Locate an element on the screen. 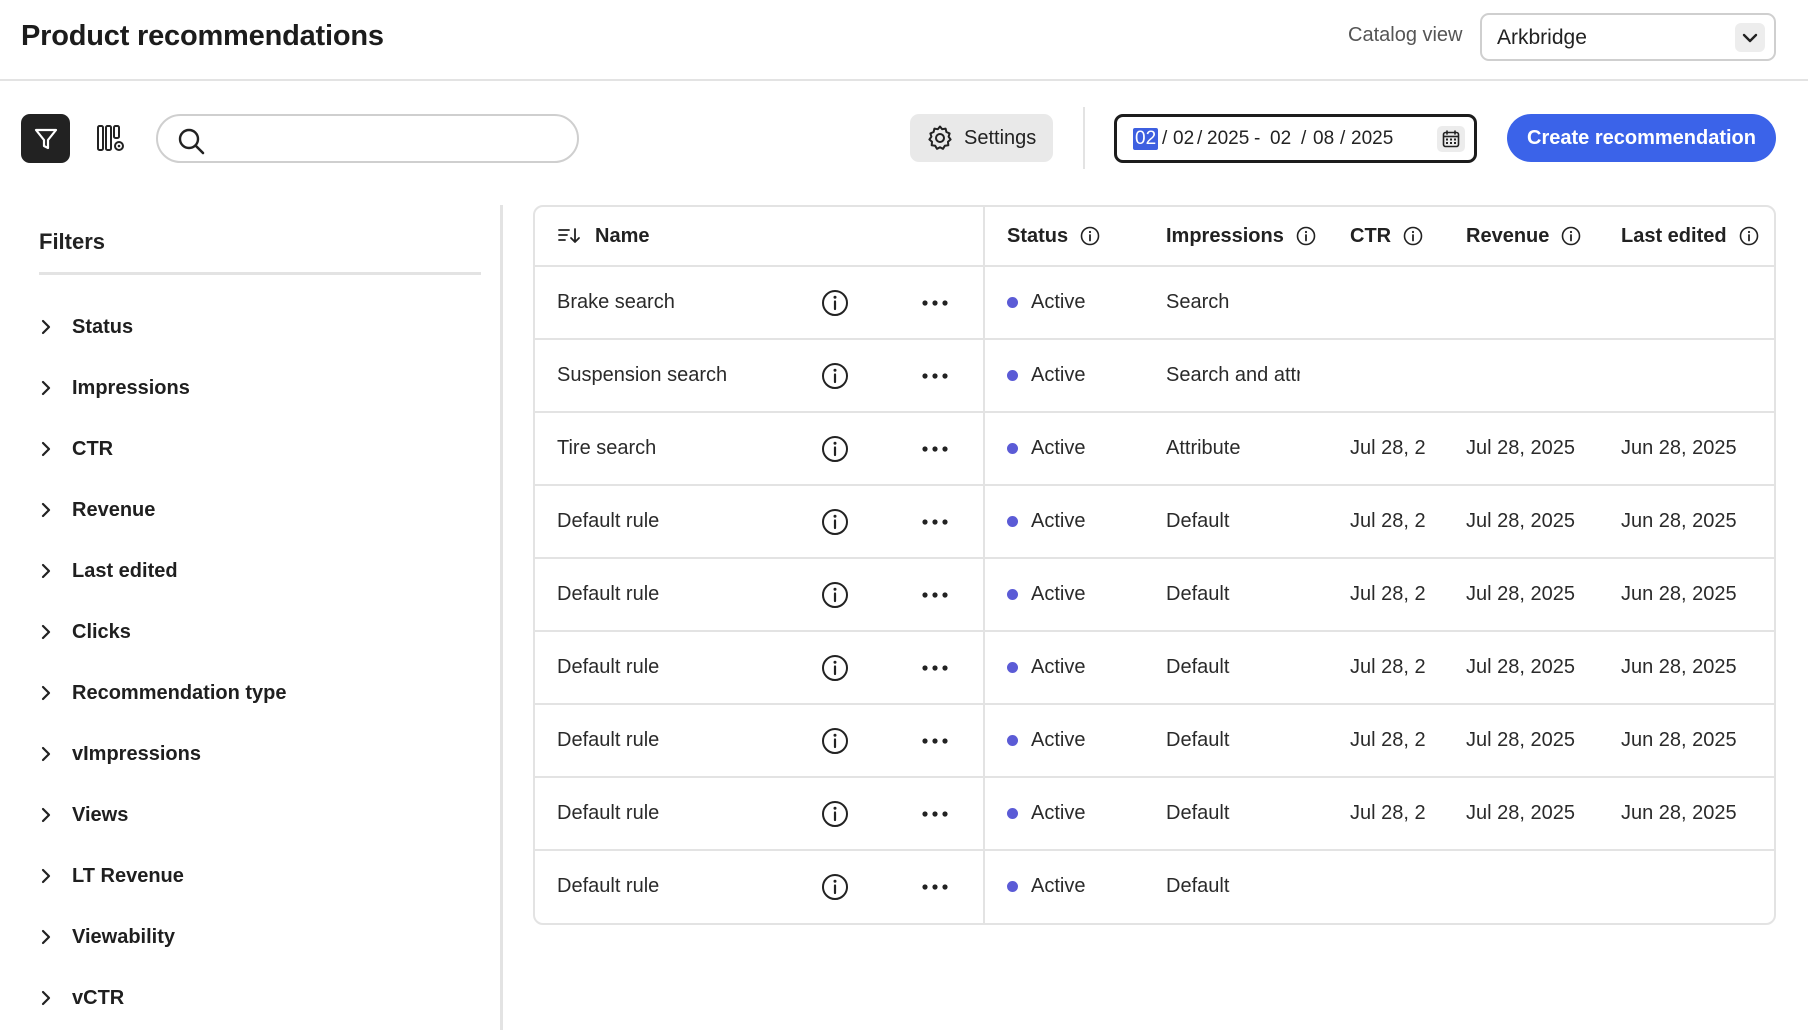 This screenshot has height=1034, width=1808. column-header-impressions: Impressions is located at coordinates (1241, 236).